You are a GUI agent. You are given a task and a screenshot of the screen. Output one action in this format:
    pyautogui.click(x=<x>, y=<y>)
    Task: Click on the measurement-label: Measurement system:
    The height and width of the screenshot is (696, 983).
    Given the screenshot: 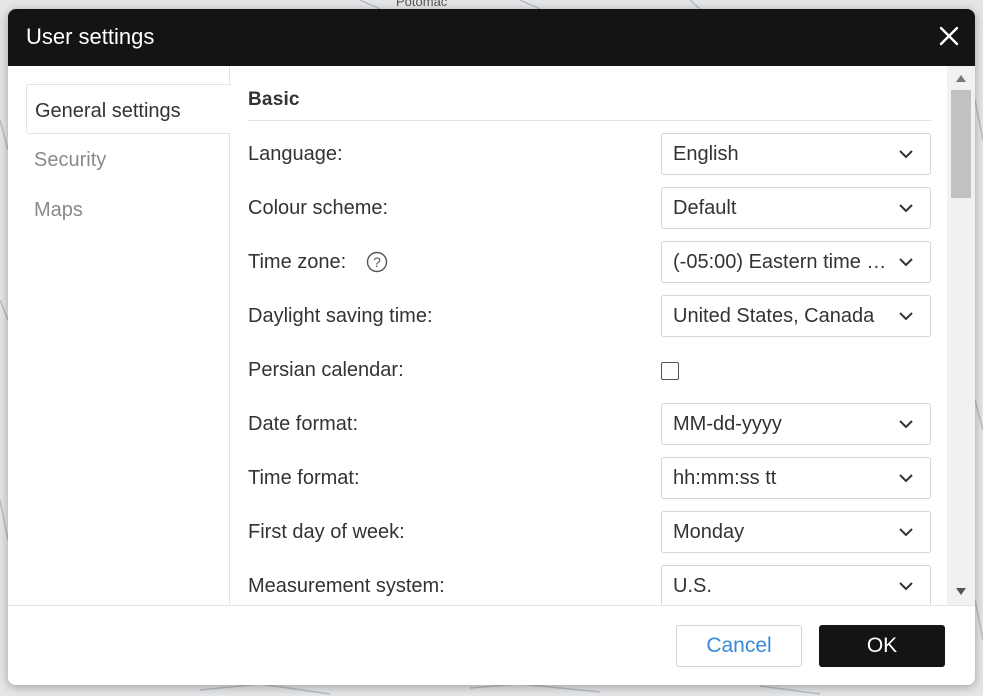 What is the action you would take?
    pyautogui.click(x=346, y=586)
    